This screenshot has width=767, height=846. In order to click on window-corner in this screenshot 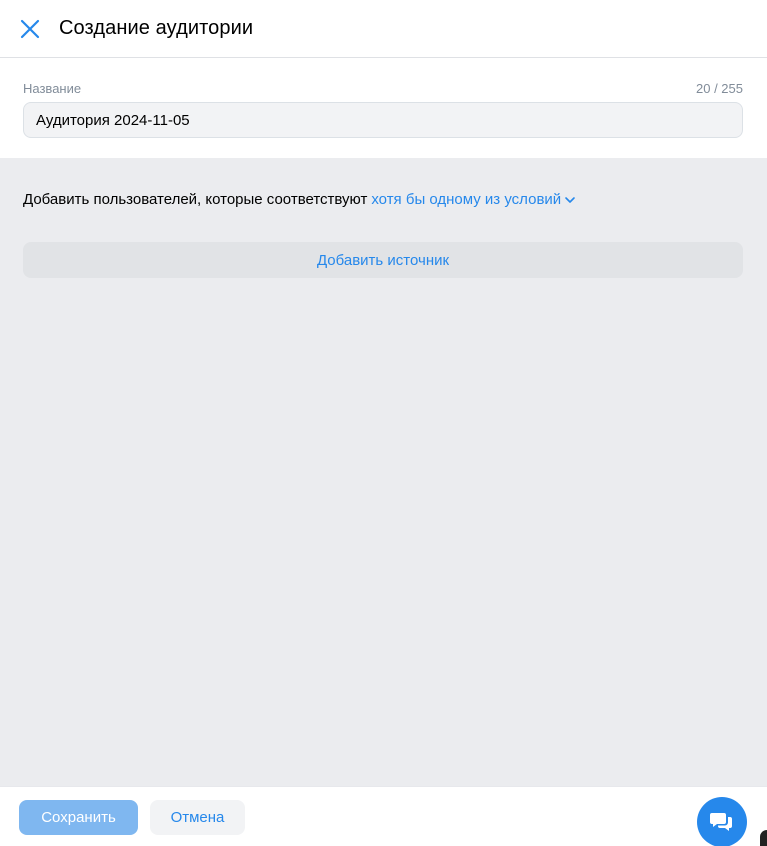, I will do `click(763, 838)`.